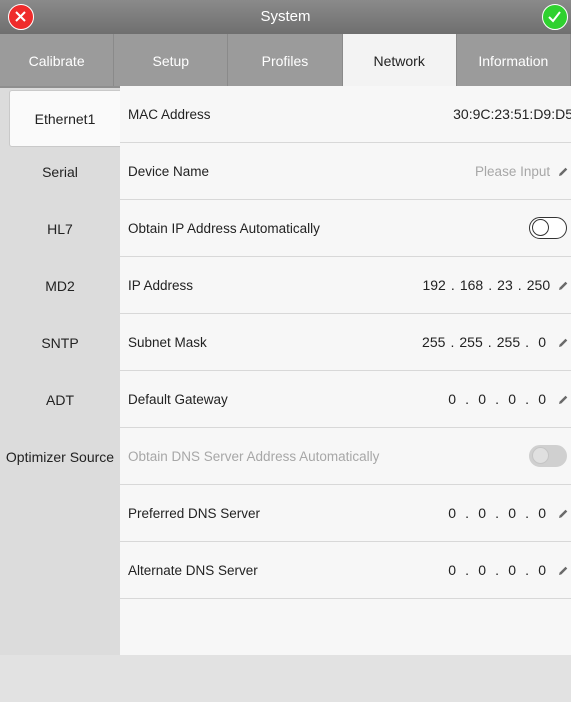 The width and height of the screenshot is (571, 702). What do you see at coordinates (482, 513) in the screenshot?
I see `preferred-dns-octet-2: 0` at bounding box center [482, 513].